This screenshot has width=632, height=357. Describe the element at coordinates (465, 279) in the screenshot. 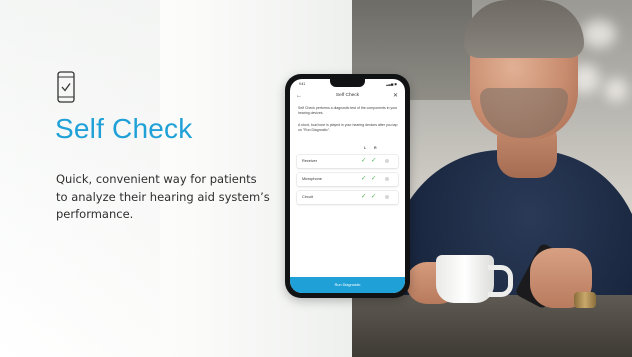

I see `photo-mug` at that location.